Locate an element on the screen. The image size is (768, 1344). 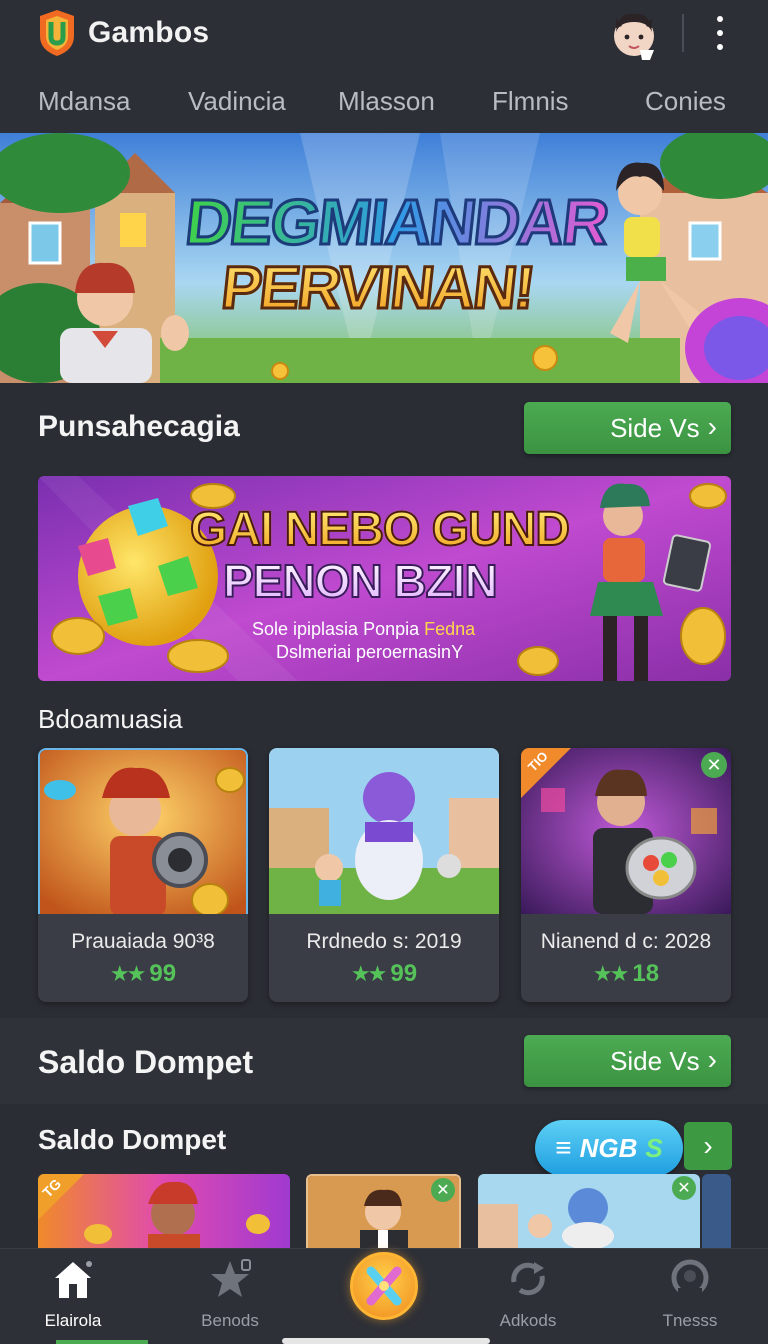
nav-home: Elairola is located at coordinates (73, 1294).